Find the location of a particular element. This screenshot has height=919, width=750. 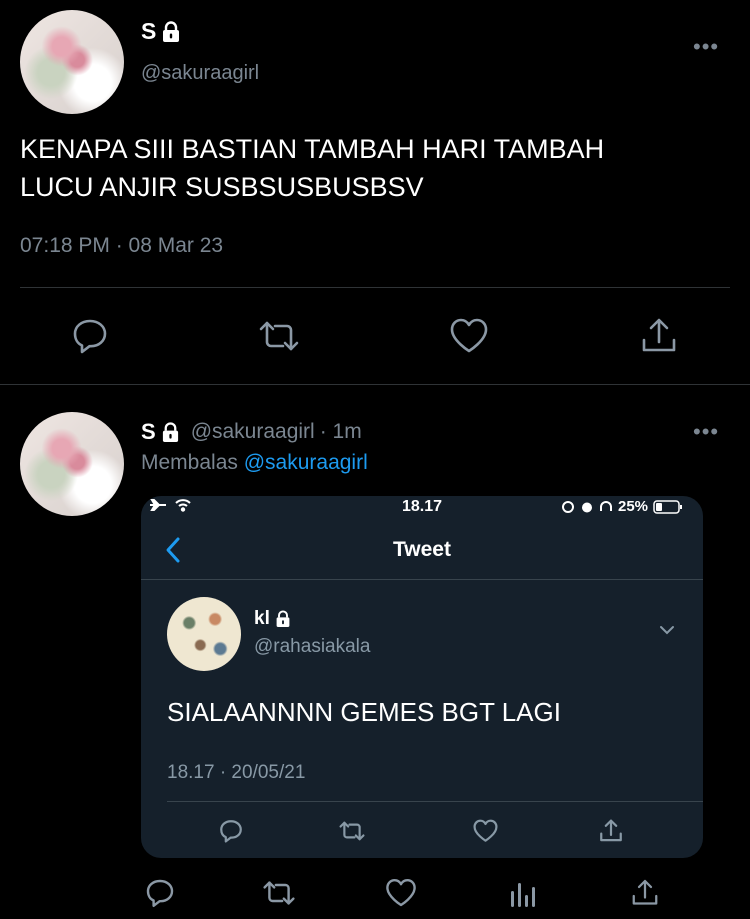

chevron-button is located at coordinates (667, 630).